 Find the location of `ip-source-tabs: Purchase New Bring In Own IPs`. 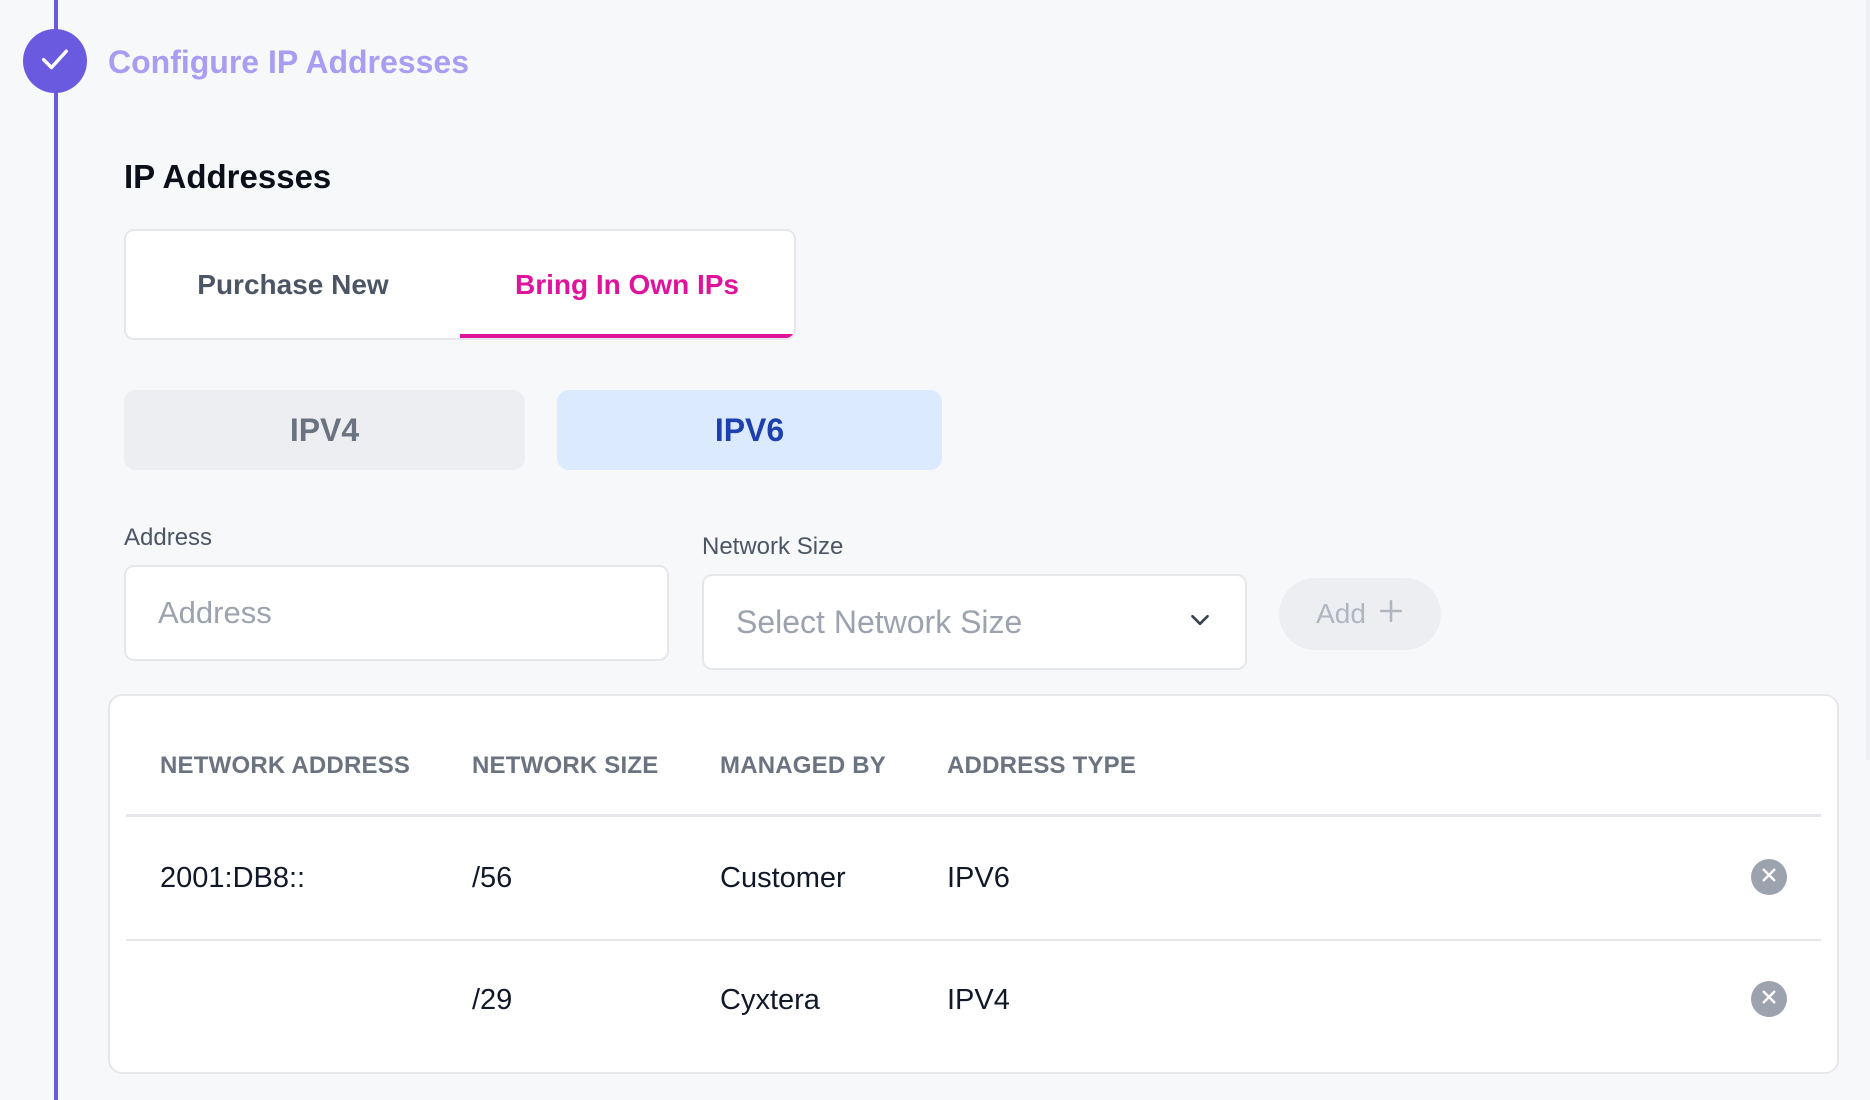

ip-source-tabs: Purchase New Bring In Own IPs is located at coordinates (460, 284).